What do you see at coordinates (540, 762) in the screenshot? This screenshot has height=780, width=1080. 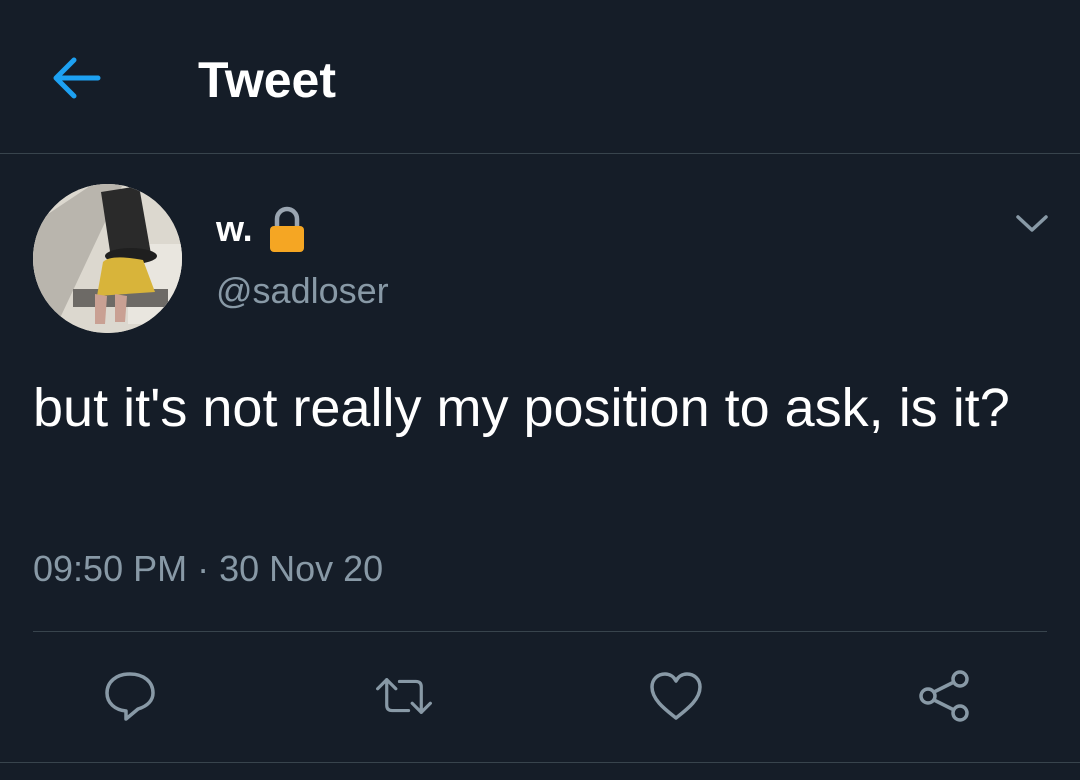 I see `bottom-border` at bounding box center [540, 762].